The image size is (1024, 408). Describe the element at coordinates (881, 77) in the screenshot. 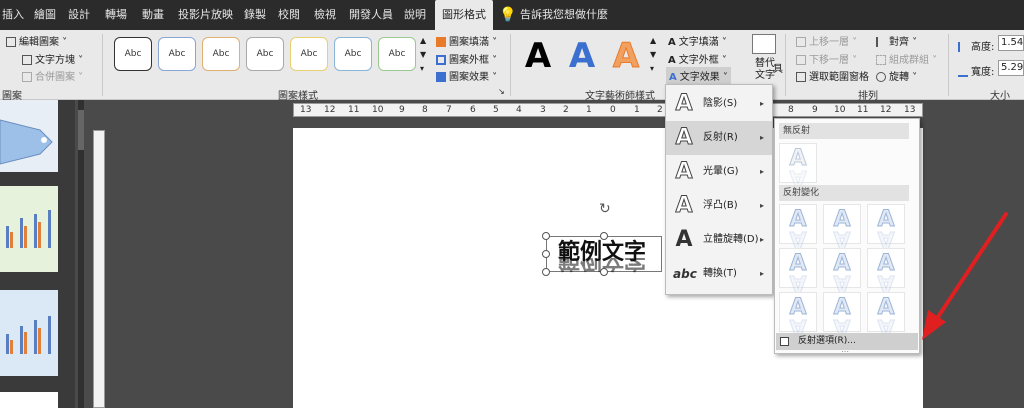

I see `rotate-icon` at that location.